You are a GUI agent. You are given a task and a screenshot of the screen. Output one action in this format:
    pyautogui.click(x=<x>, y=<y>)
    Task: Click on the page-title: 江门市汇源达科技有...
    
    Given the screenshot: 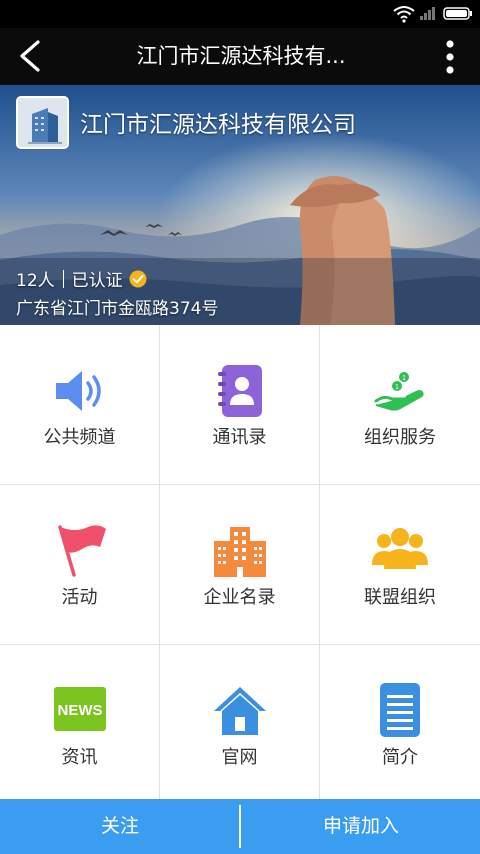 What is the action you would take?
    pyautogui.click(x=241, y=56)
    